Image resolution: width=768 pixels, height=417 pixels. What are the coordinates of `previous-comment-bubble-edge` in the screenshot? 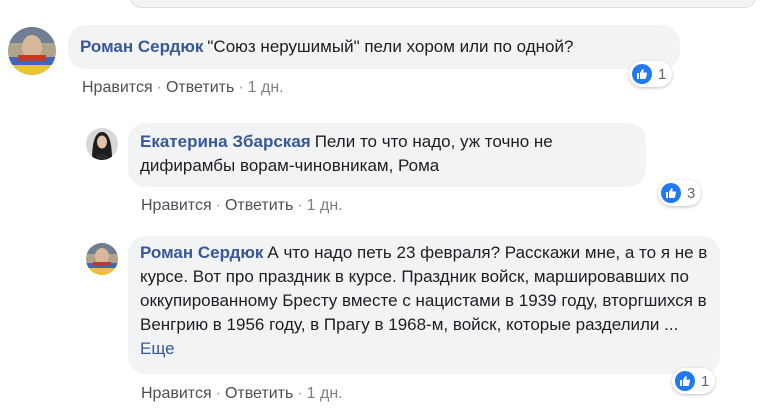 It's located at (443, 4).